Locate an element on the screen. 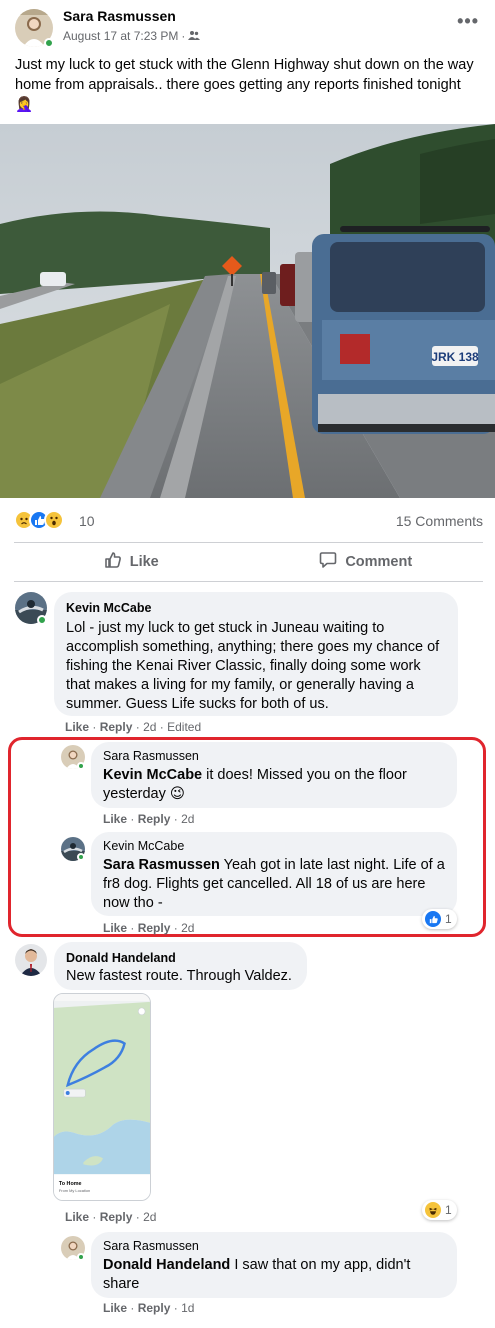 Image resolution: width=495 pixels, height=1328 pixels. comment-author: Donald Handeland is located at coordinates (180, 958).